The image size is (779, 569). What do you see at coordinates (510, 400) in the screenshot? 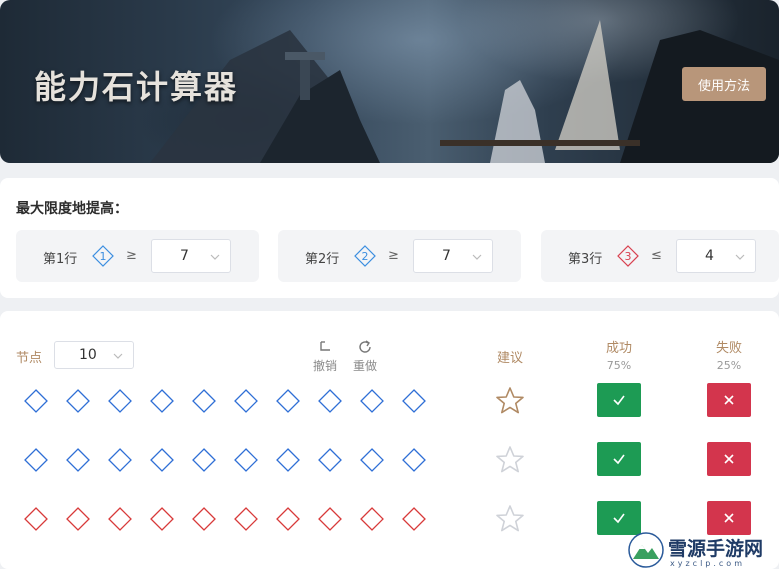
I see `suggested-star-icon` at bounding box center [510, 400].